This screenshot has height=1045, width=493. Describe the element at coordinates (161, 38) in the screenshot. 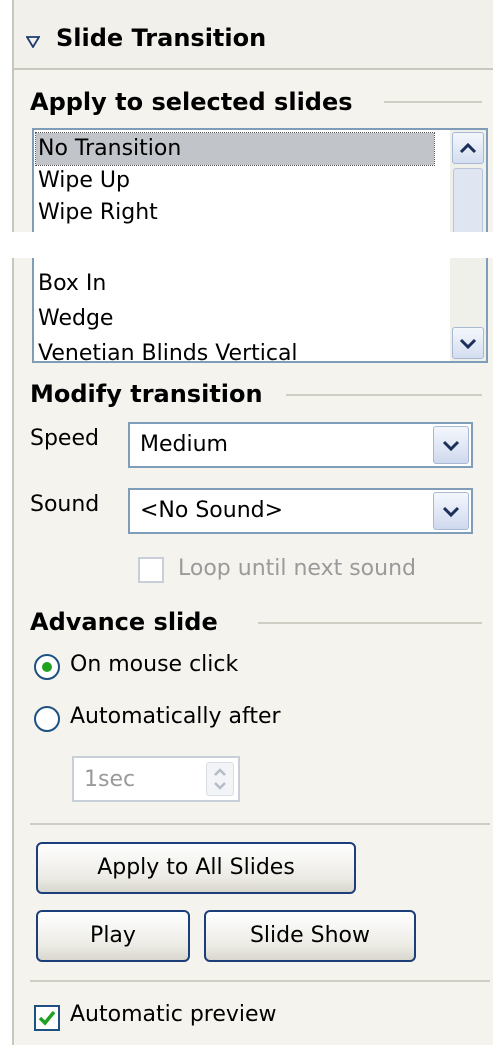

I see `panel-title: Slide Transition` at that location.